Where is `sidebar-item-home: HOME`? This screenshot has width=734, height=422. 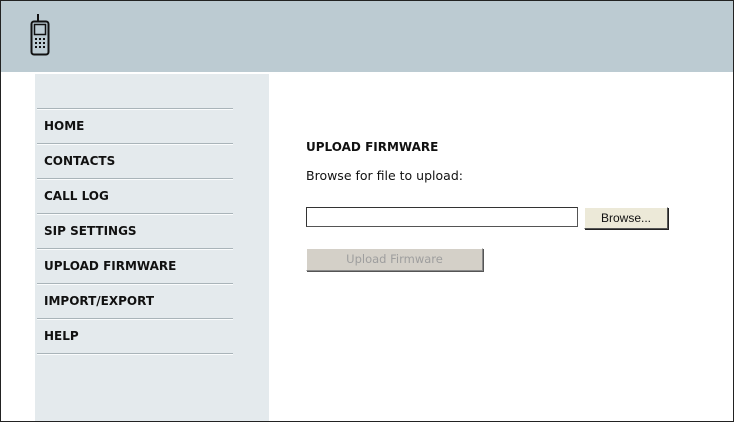 sidebar-item-home: HOME is located at coordinates (135, 126).